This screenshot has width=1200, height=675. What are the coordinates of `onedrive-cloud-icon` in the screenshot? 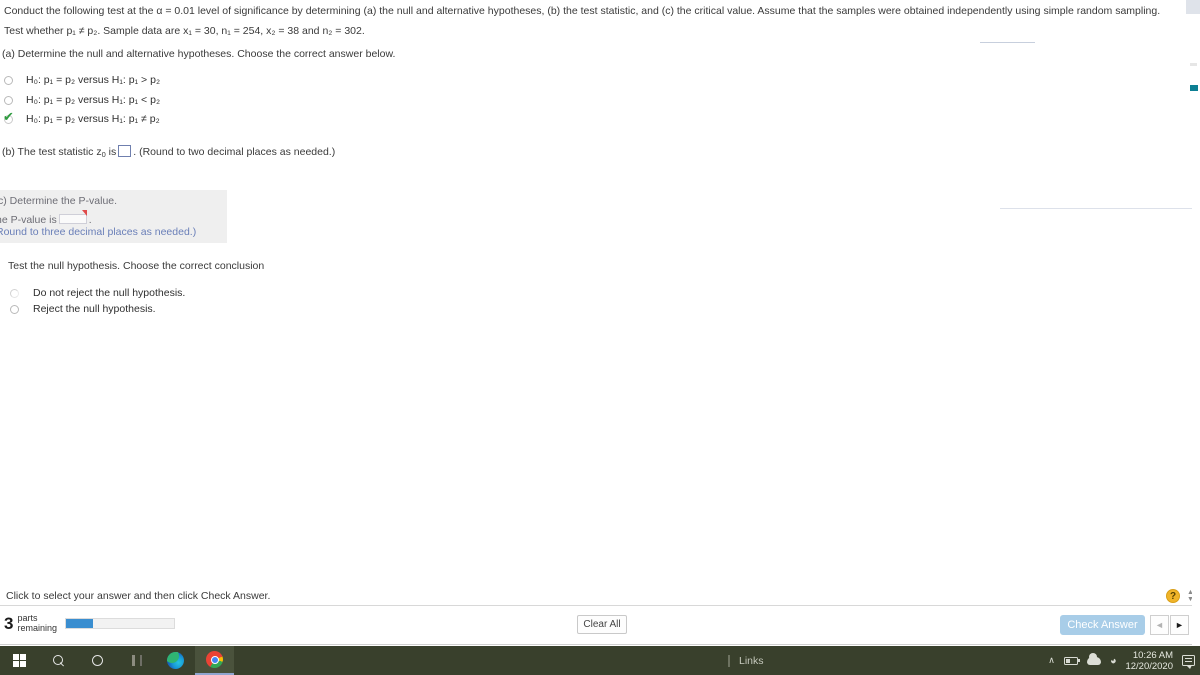 It's located at (1093, 659).